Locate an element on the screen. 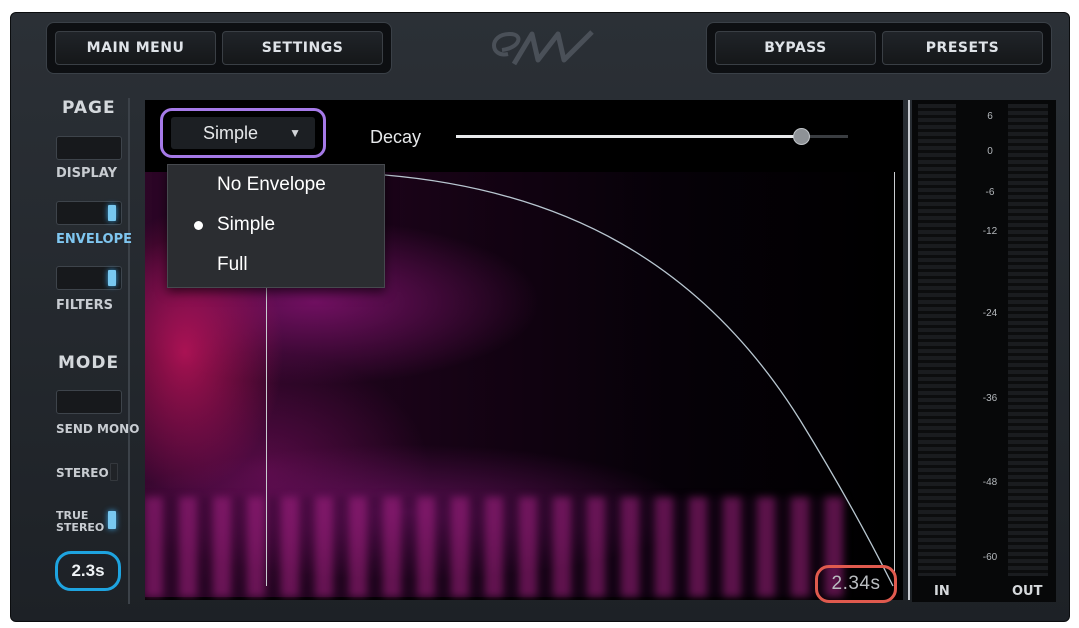 This screenshot has width=1079, height=628. envelope-time-readout: 2.34s is located at coordinates (856, 584).